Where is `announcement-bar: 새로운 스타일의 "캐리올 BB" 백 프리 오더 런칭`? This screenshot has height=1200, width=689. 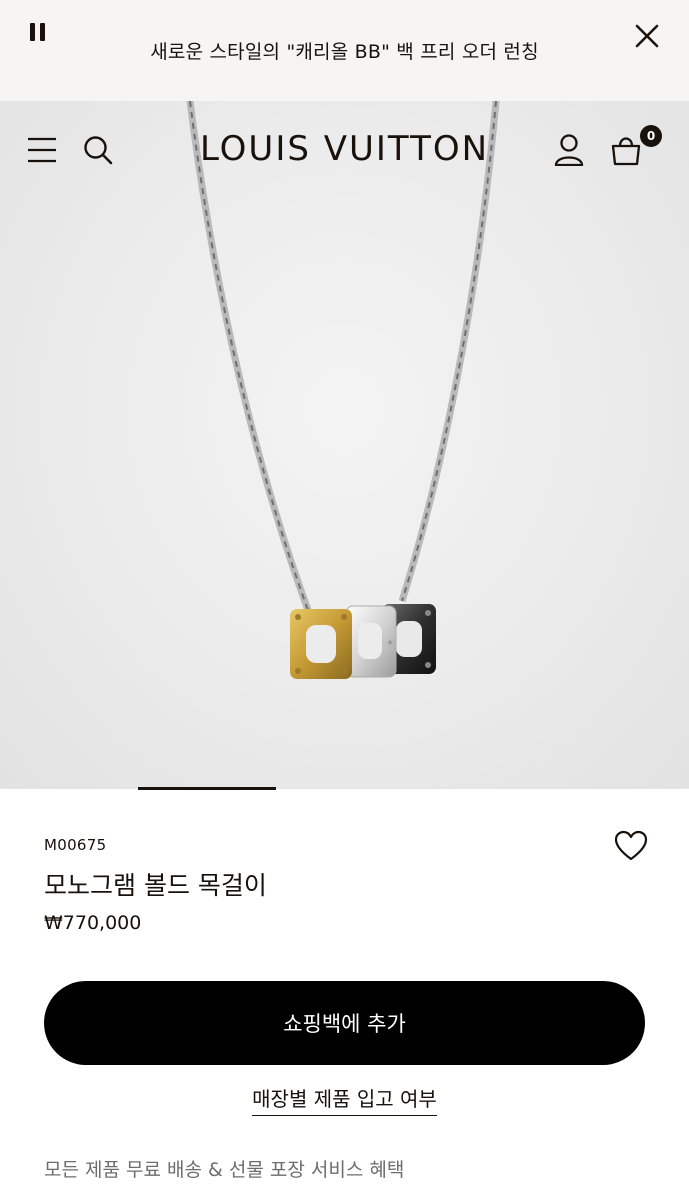
announcement-bar: 새로운 스타일의 "캐리올 BB" 백 프리 오더 런칭 is located at coordinates (344, 50).